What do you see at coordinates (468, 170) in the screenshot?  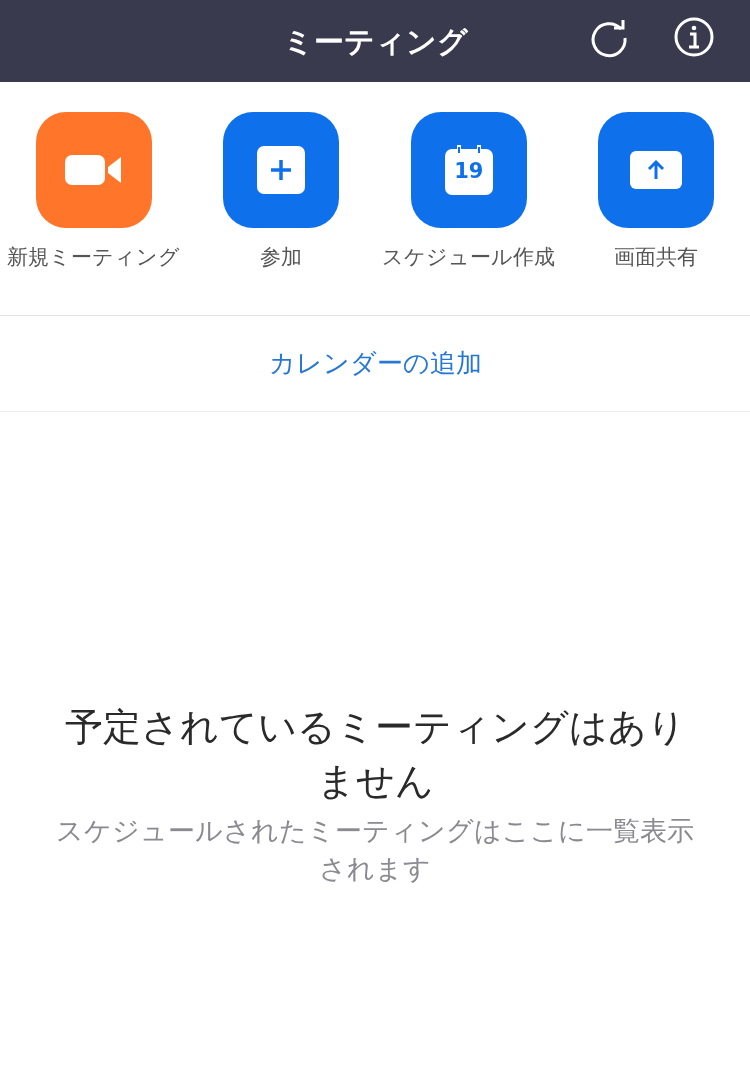 I see `action-button: 19` at bounding box center [468, 170].